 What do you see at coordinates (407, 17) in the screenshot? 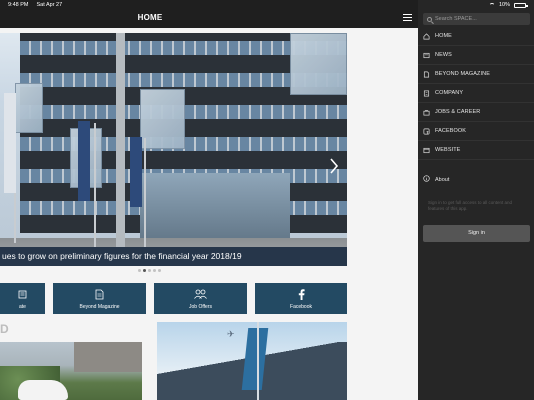
I see `menu-icon` at bounding box center [407, 17].